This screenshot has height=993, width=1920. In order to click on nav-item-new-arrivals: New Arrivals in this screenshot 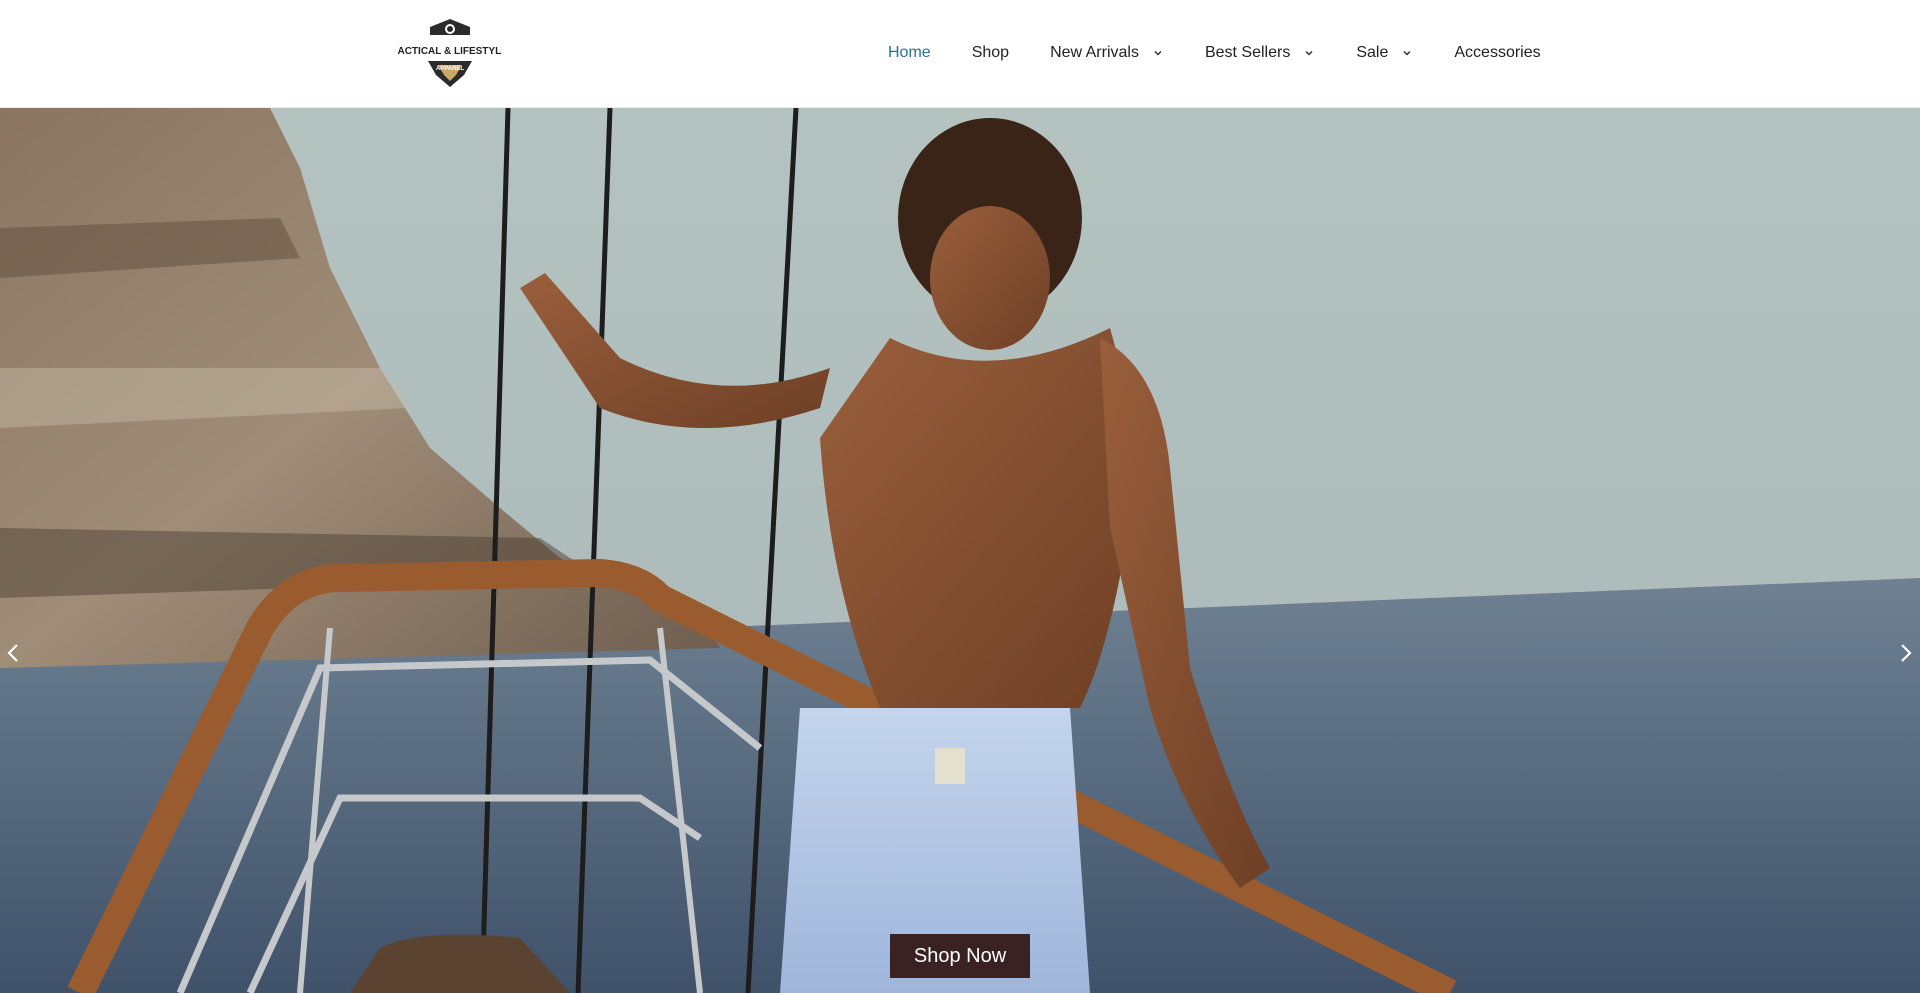, I will do `click(1107, 53)`.